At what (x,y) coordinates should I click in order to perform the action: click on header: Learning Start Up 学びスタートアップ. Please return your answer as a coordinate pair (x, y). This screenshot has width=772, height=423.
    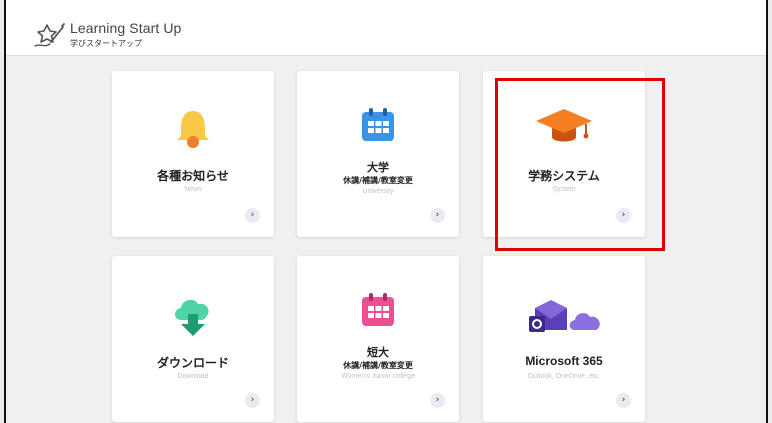
    Looking at the image, I should click on (386, 28).